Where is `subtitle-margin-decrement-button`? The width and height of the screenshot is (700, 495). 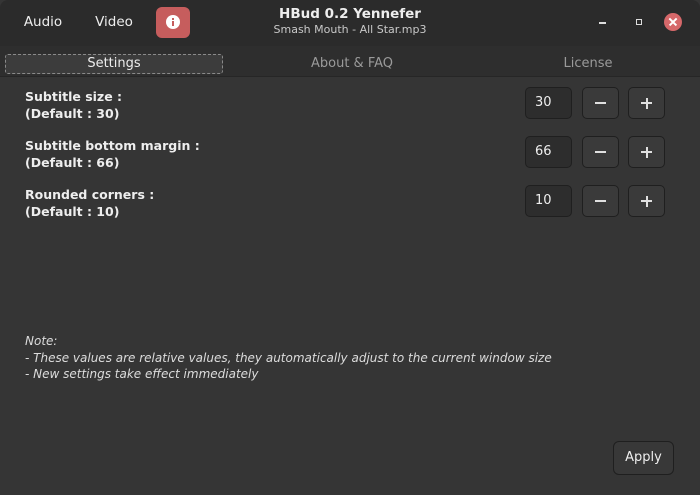
subtitle-margin-decrement-button is located at coordinates (600, 152).